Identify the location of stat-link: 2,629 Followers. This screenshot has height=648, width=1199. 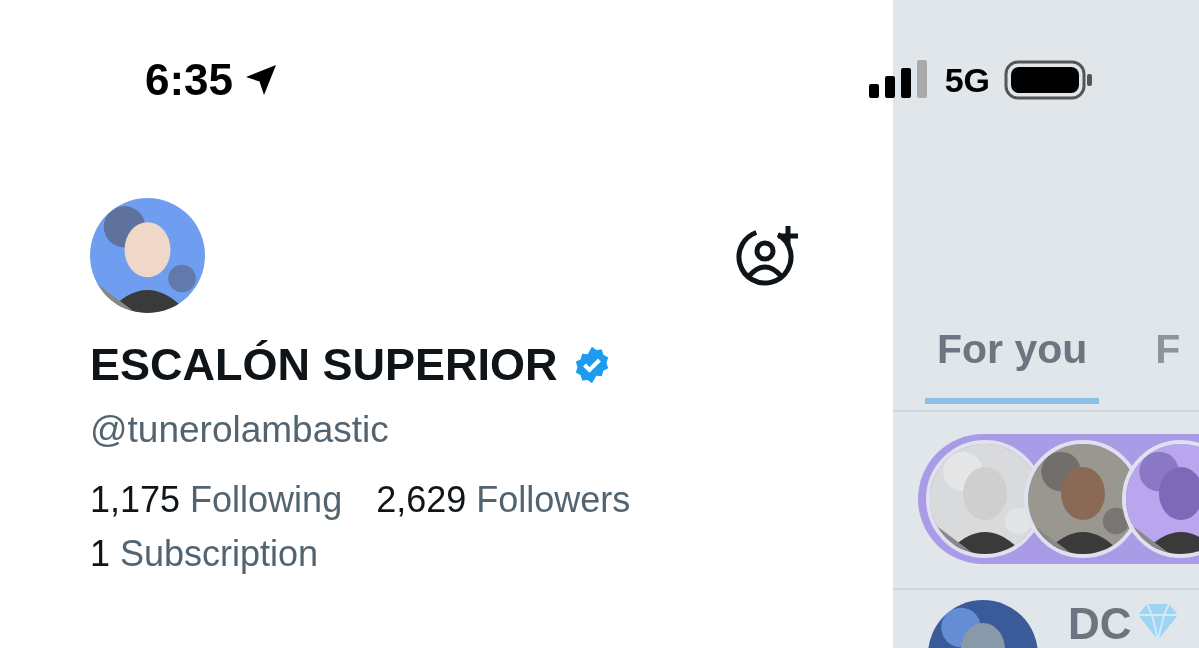
(503, 500).